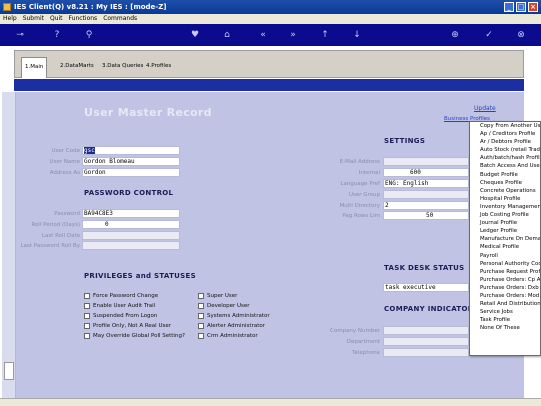 The image size is (541, 406). Describe the element at coordinates (231, 326) in the screenshot. I see `alerter-administrator-checkbox: Alerter Administrator` at that location.